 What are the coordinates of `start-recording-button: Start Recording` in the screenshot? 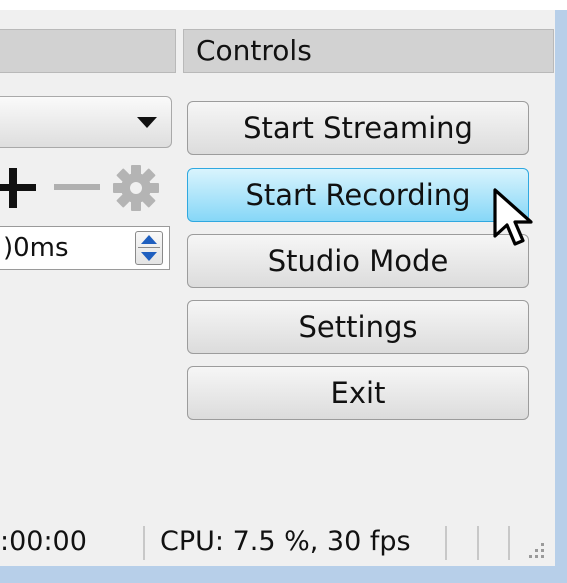 It's located at (358, 195).